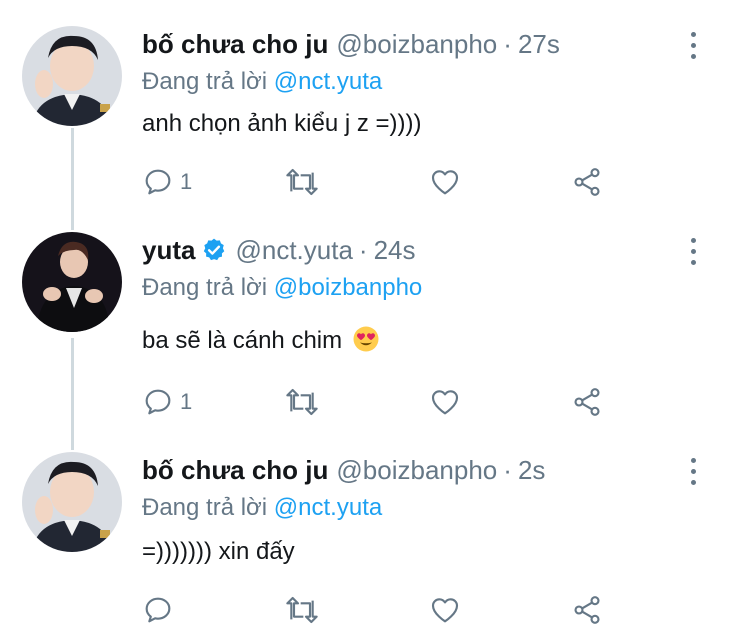  I want to click on tweet-text-container: ba sẽ là cánh chim, so click(260, 340).